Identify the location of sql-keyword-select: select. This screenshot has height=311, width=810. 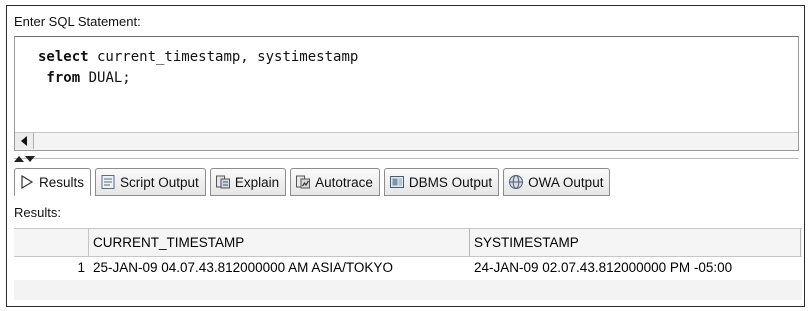
(63, 57).